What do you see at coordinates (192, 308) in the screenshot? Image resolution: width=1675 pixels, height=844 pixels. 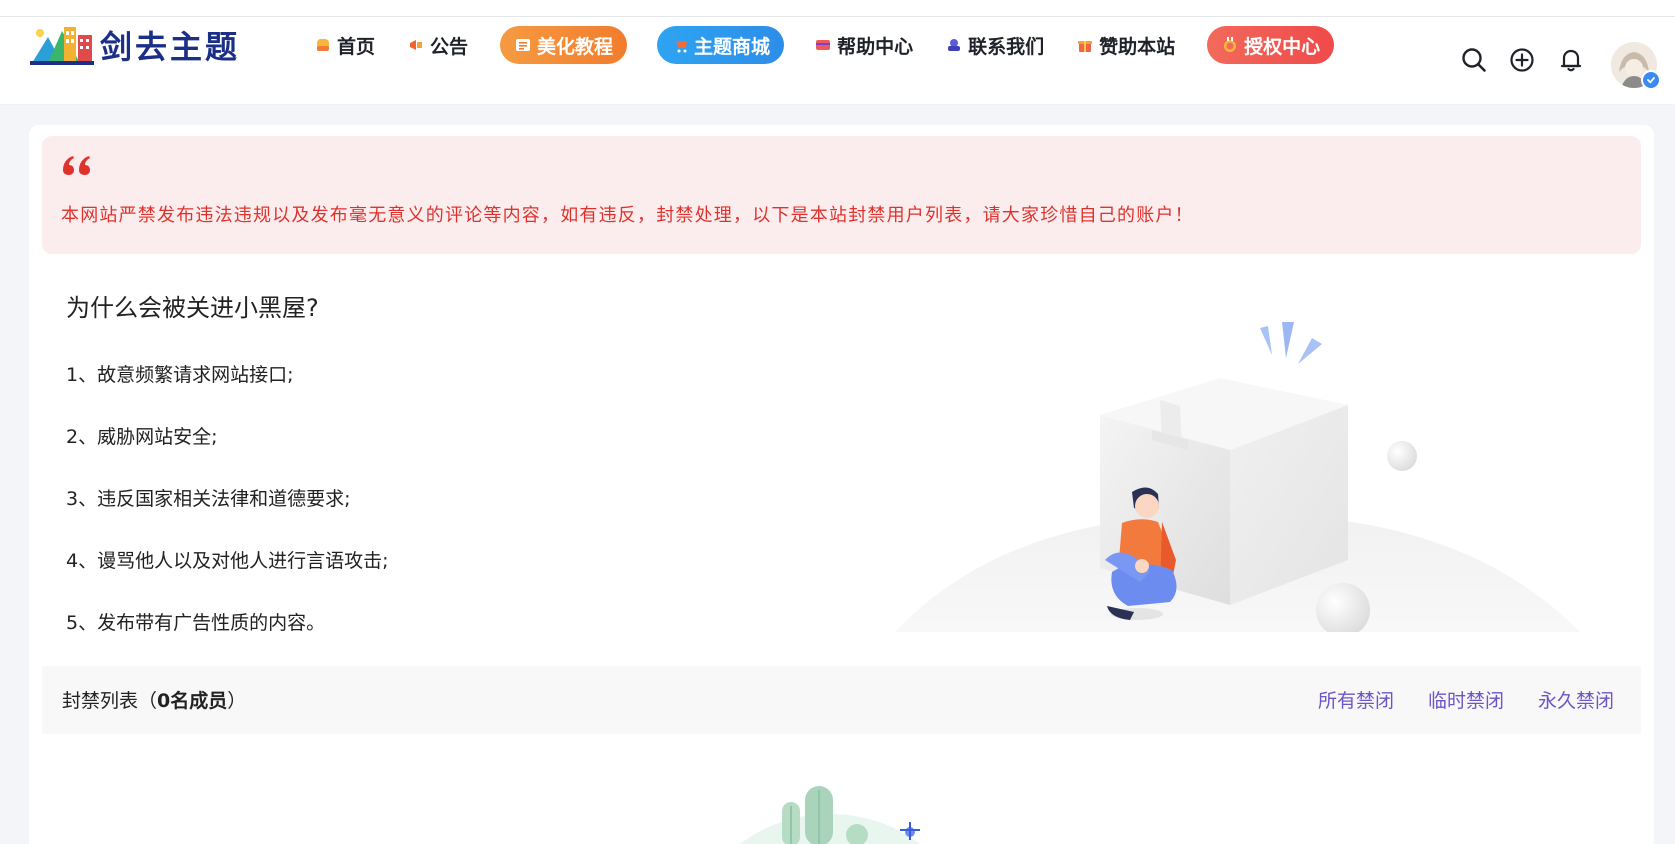 I see `section-title: 为什么会被关进小黑屋?` at bounding box center [192, 308].